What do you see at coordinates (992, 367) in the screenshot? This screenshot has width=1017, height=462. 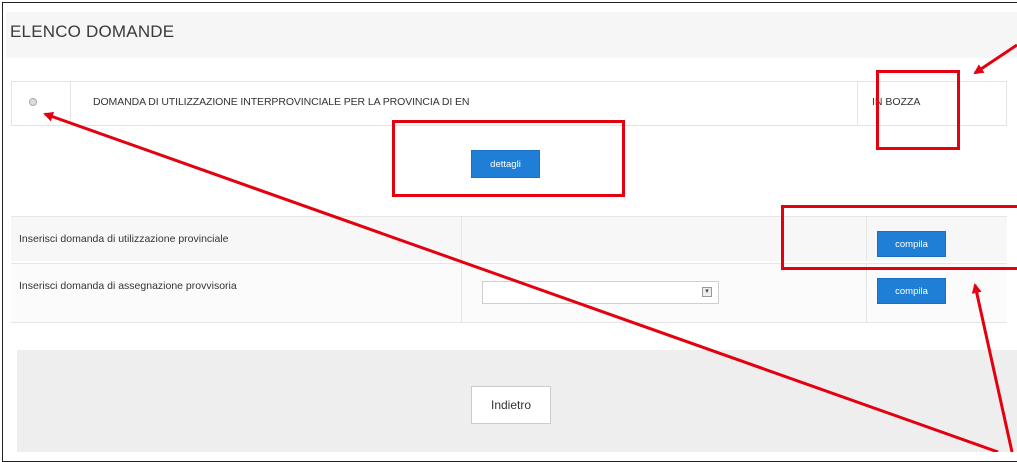 I see `arrow-to-compila` at bounding box center [992, 367].